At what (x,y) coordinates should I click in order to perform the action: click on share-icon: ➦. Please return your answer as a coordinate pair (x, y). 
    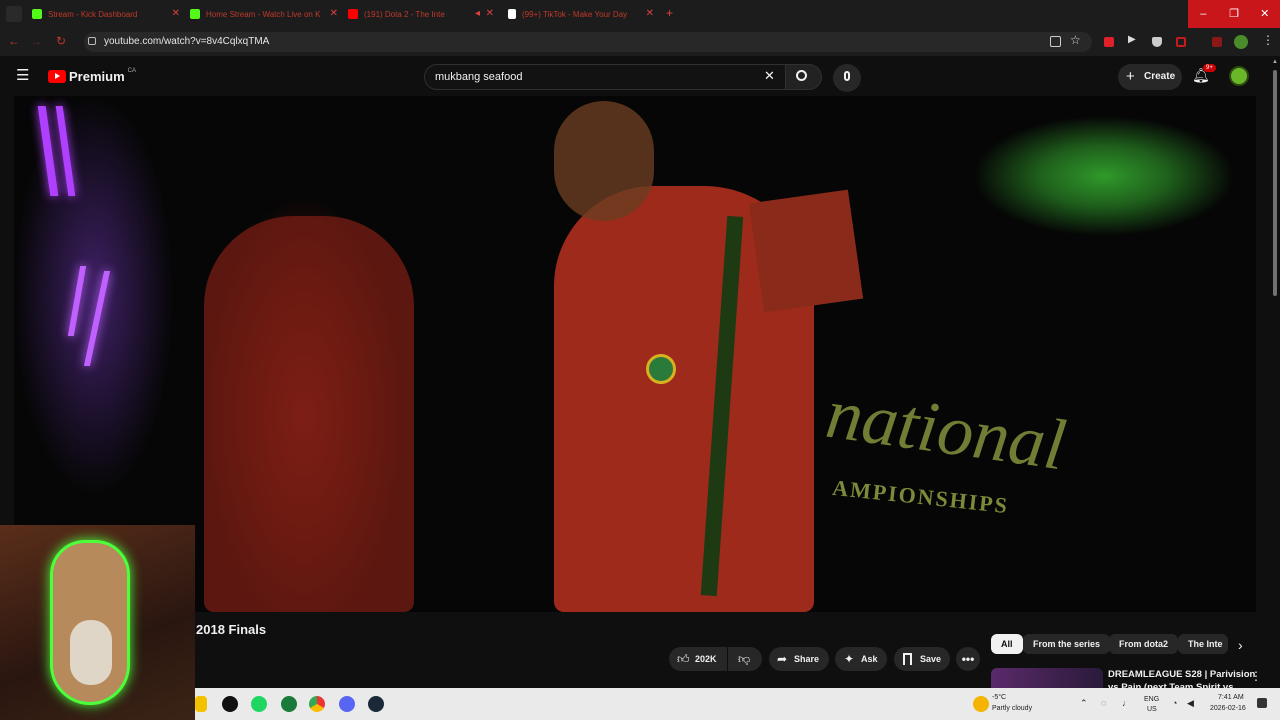
    Looking at the image, I should click on (782, 659).